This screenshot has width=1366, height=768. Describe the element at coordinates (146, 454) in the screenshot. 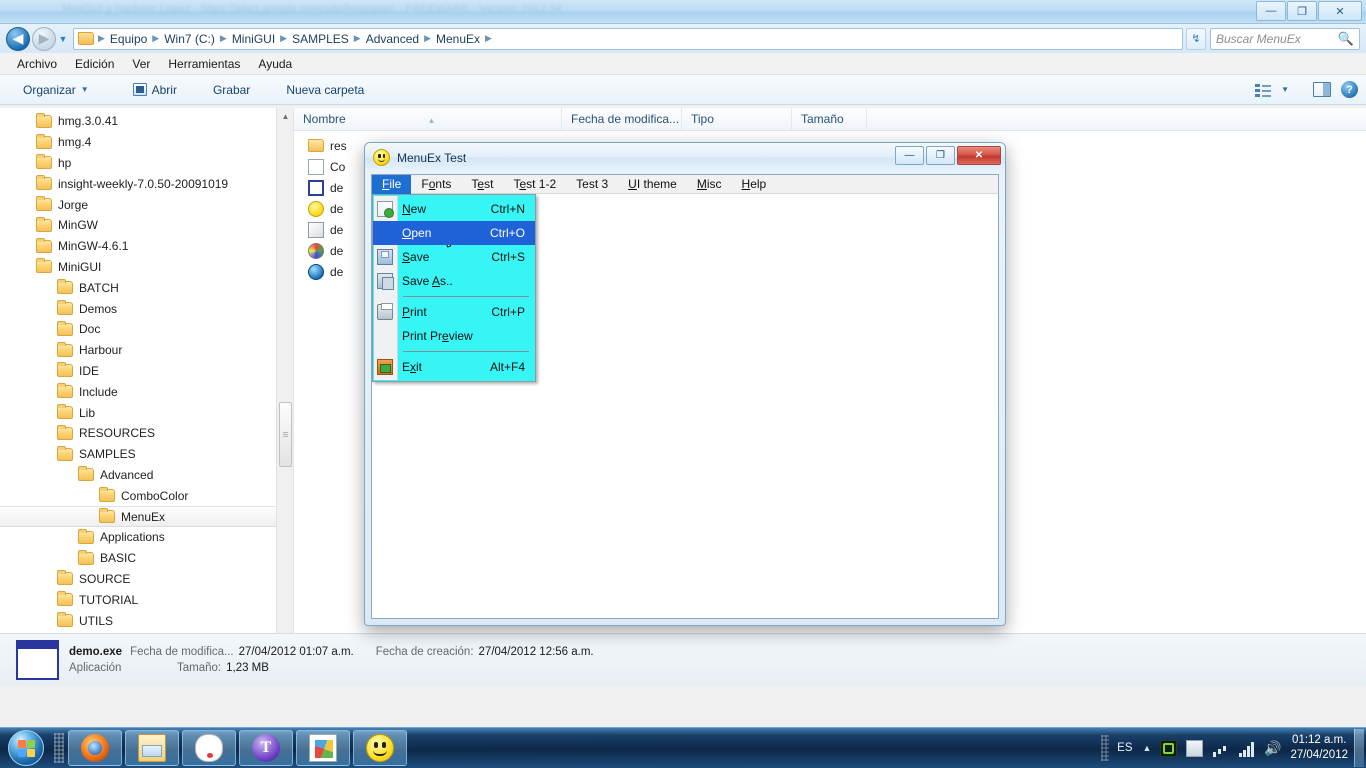

I see `tree-item-samples: SAMPLES` at that location.